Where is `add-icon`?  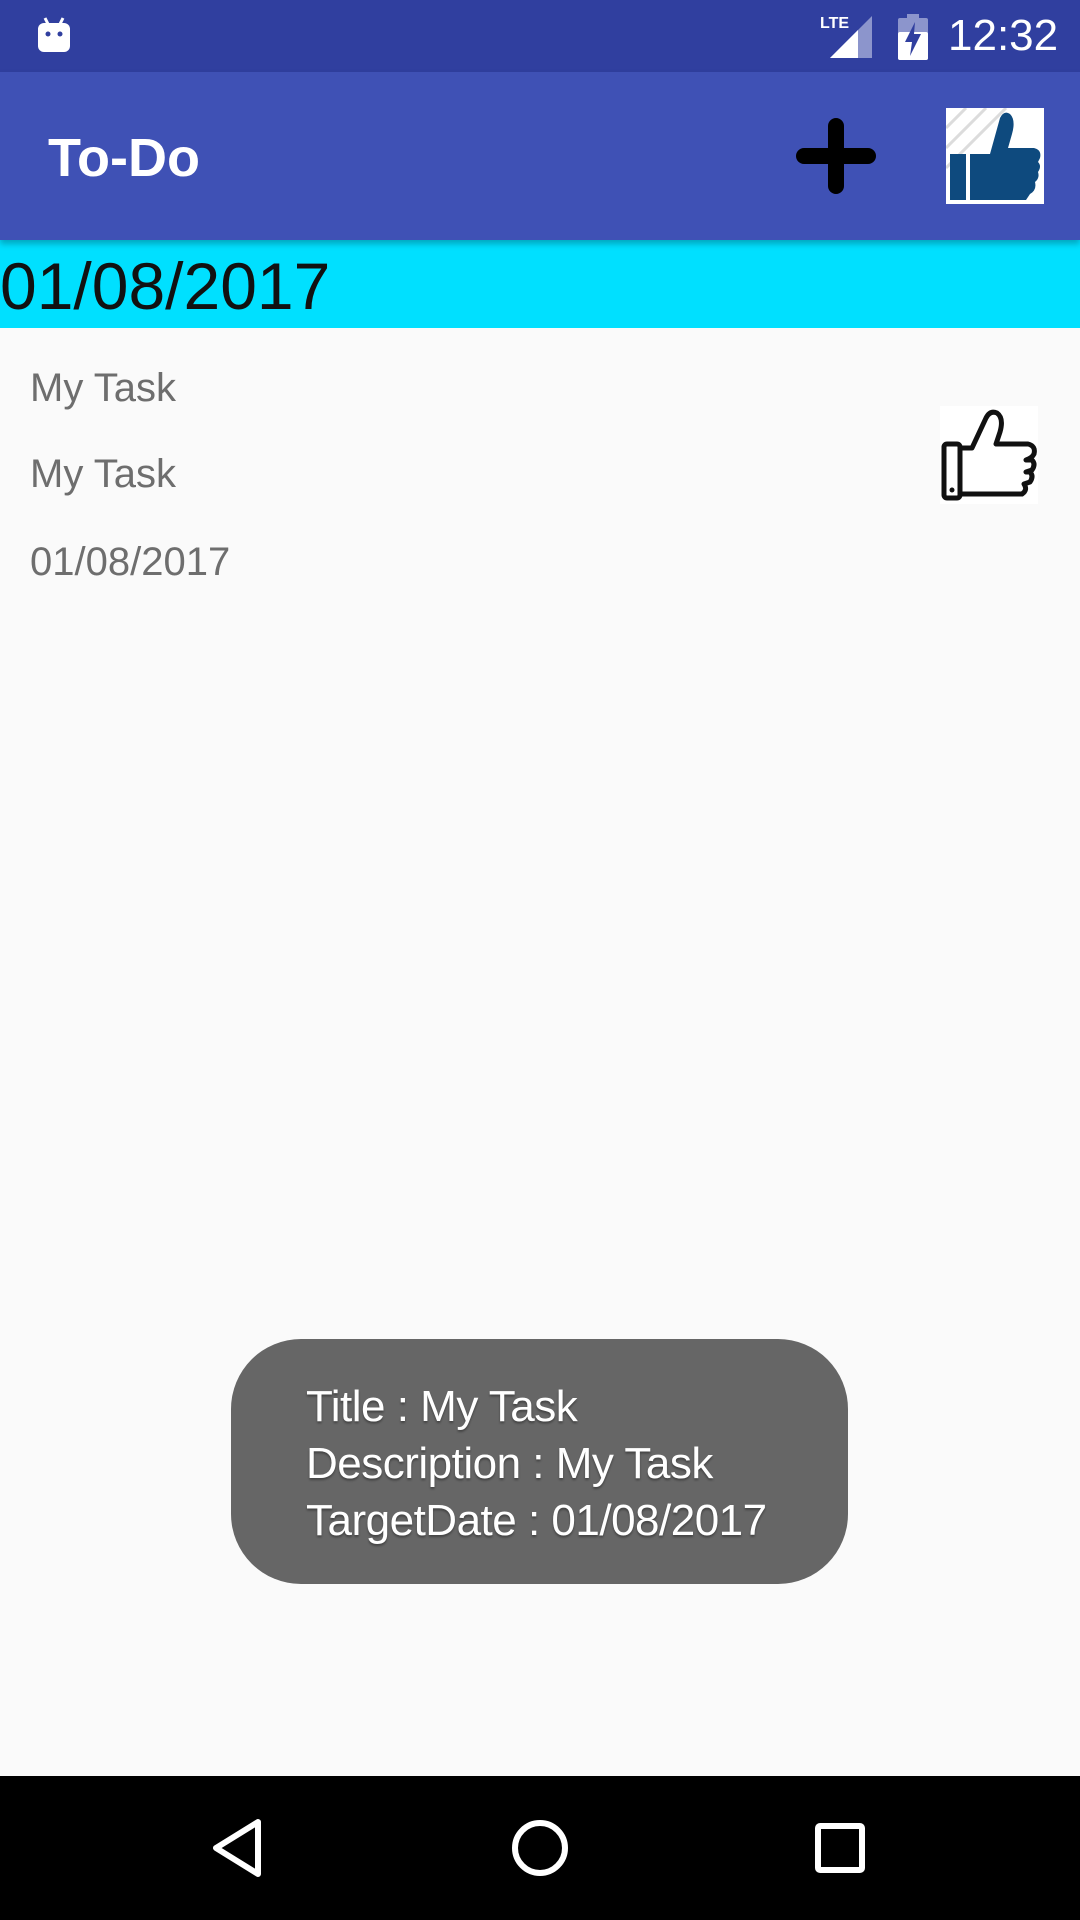 add-icon is located at coordinates (836, 156).